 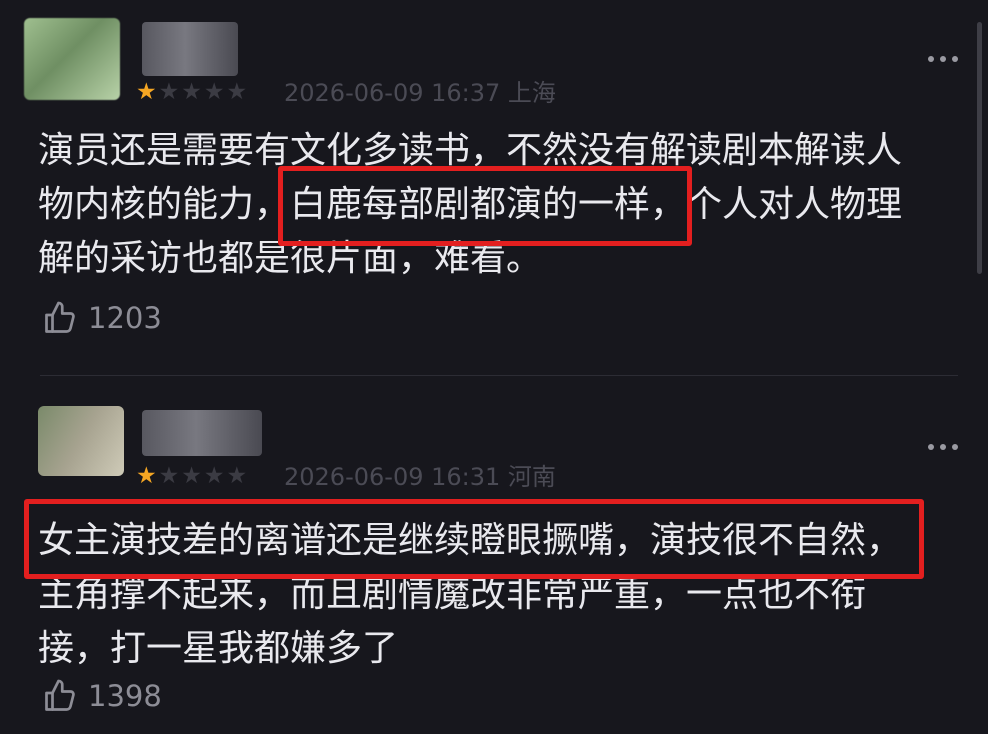 What do you see at coordinates (392, 477) in the screenshot?
I see `comment-timestamp: 2026-06-09 16:31` at bounding box center [392, 477].